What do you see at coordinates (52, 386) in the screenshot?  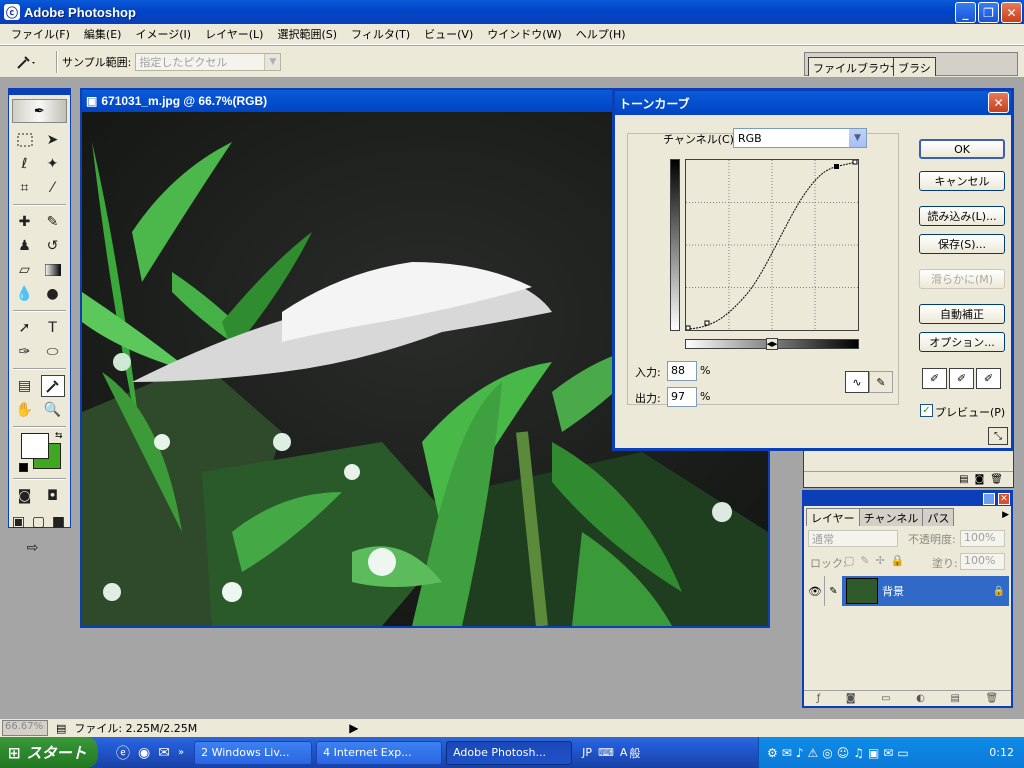 I see `eyedropper-tool-icon` at bounding box center [52, 386].